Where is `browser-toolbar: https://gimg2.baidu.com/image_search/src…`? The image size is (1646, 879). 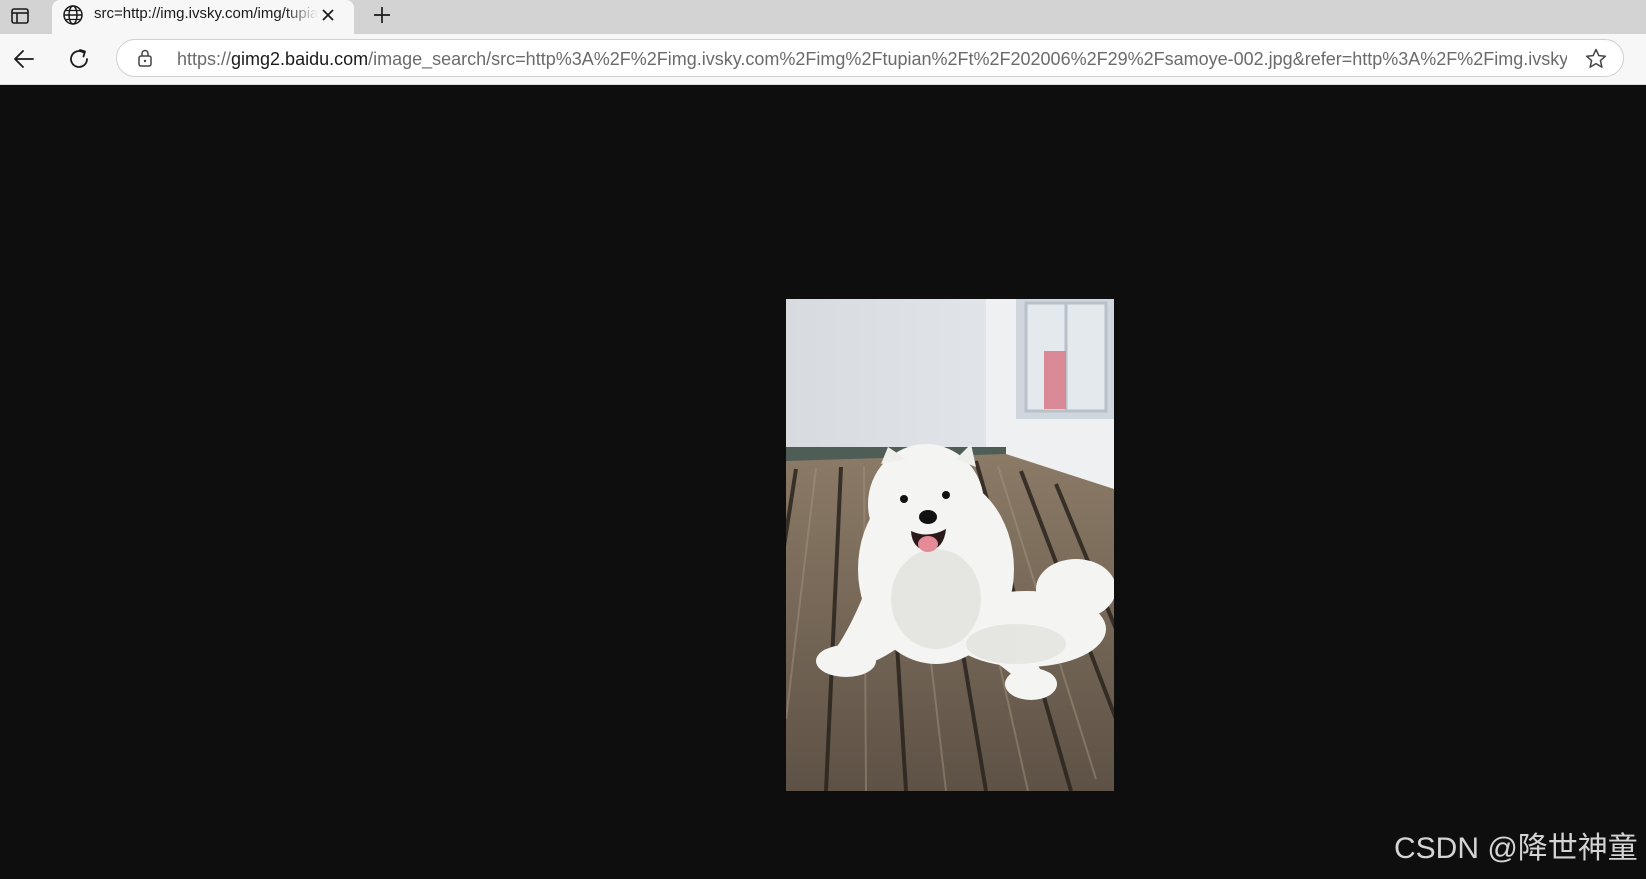
browser-toolbar: https://gimg2.baidu.com/image_search/src… is located at coordinates (823, 59).